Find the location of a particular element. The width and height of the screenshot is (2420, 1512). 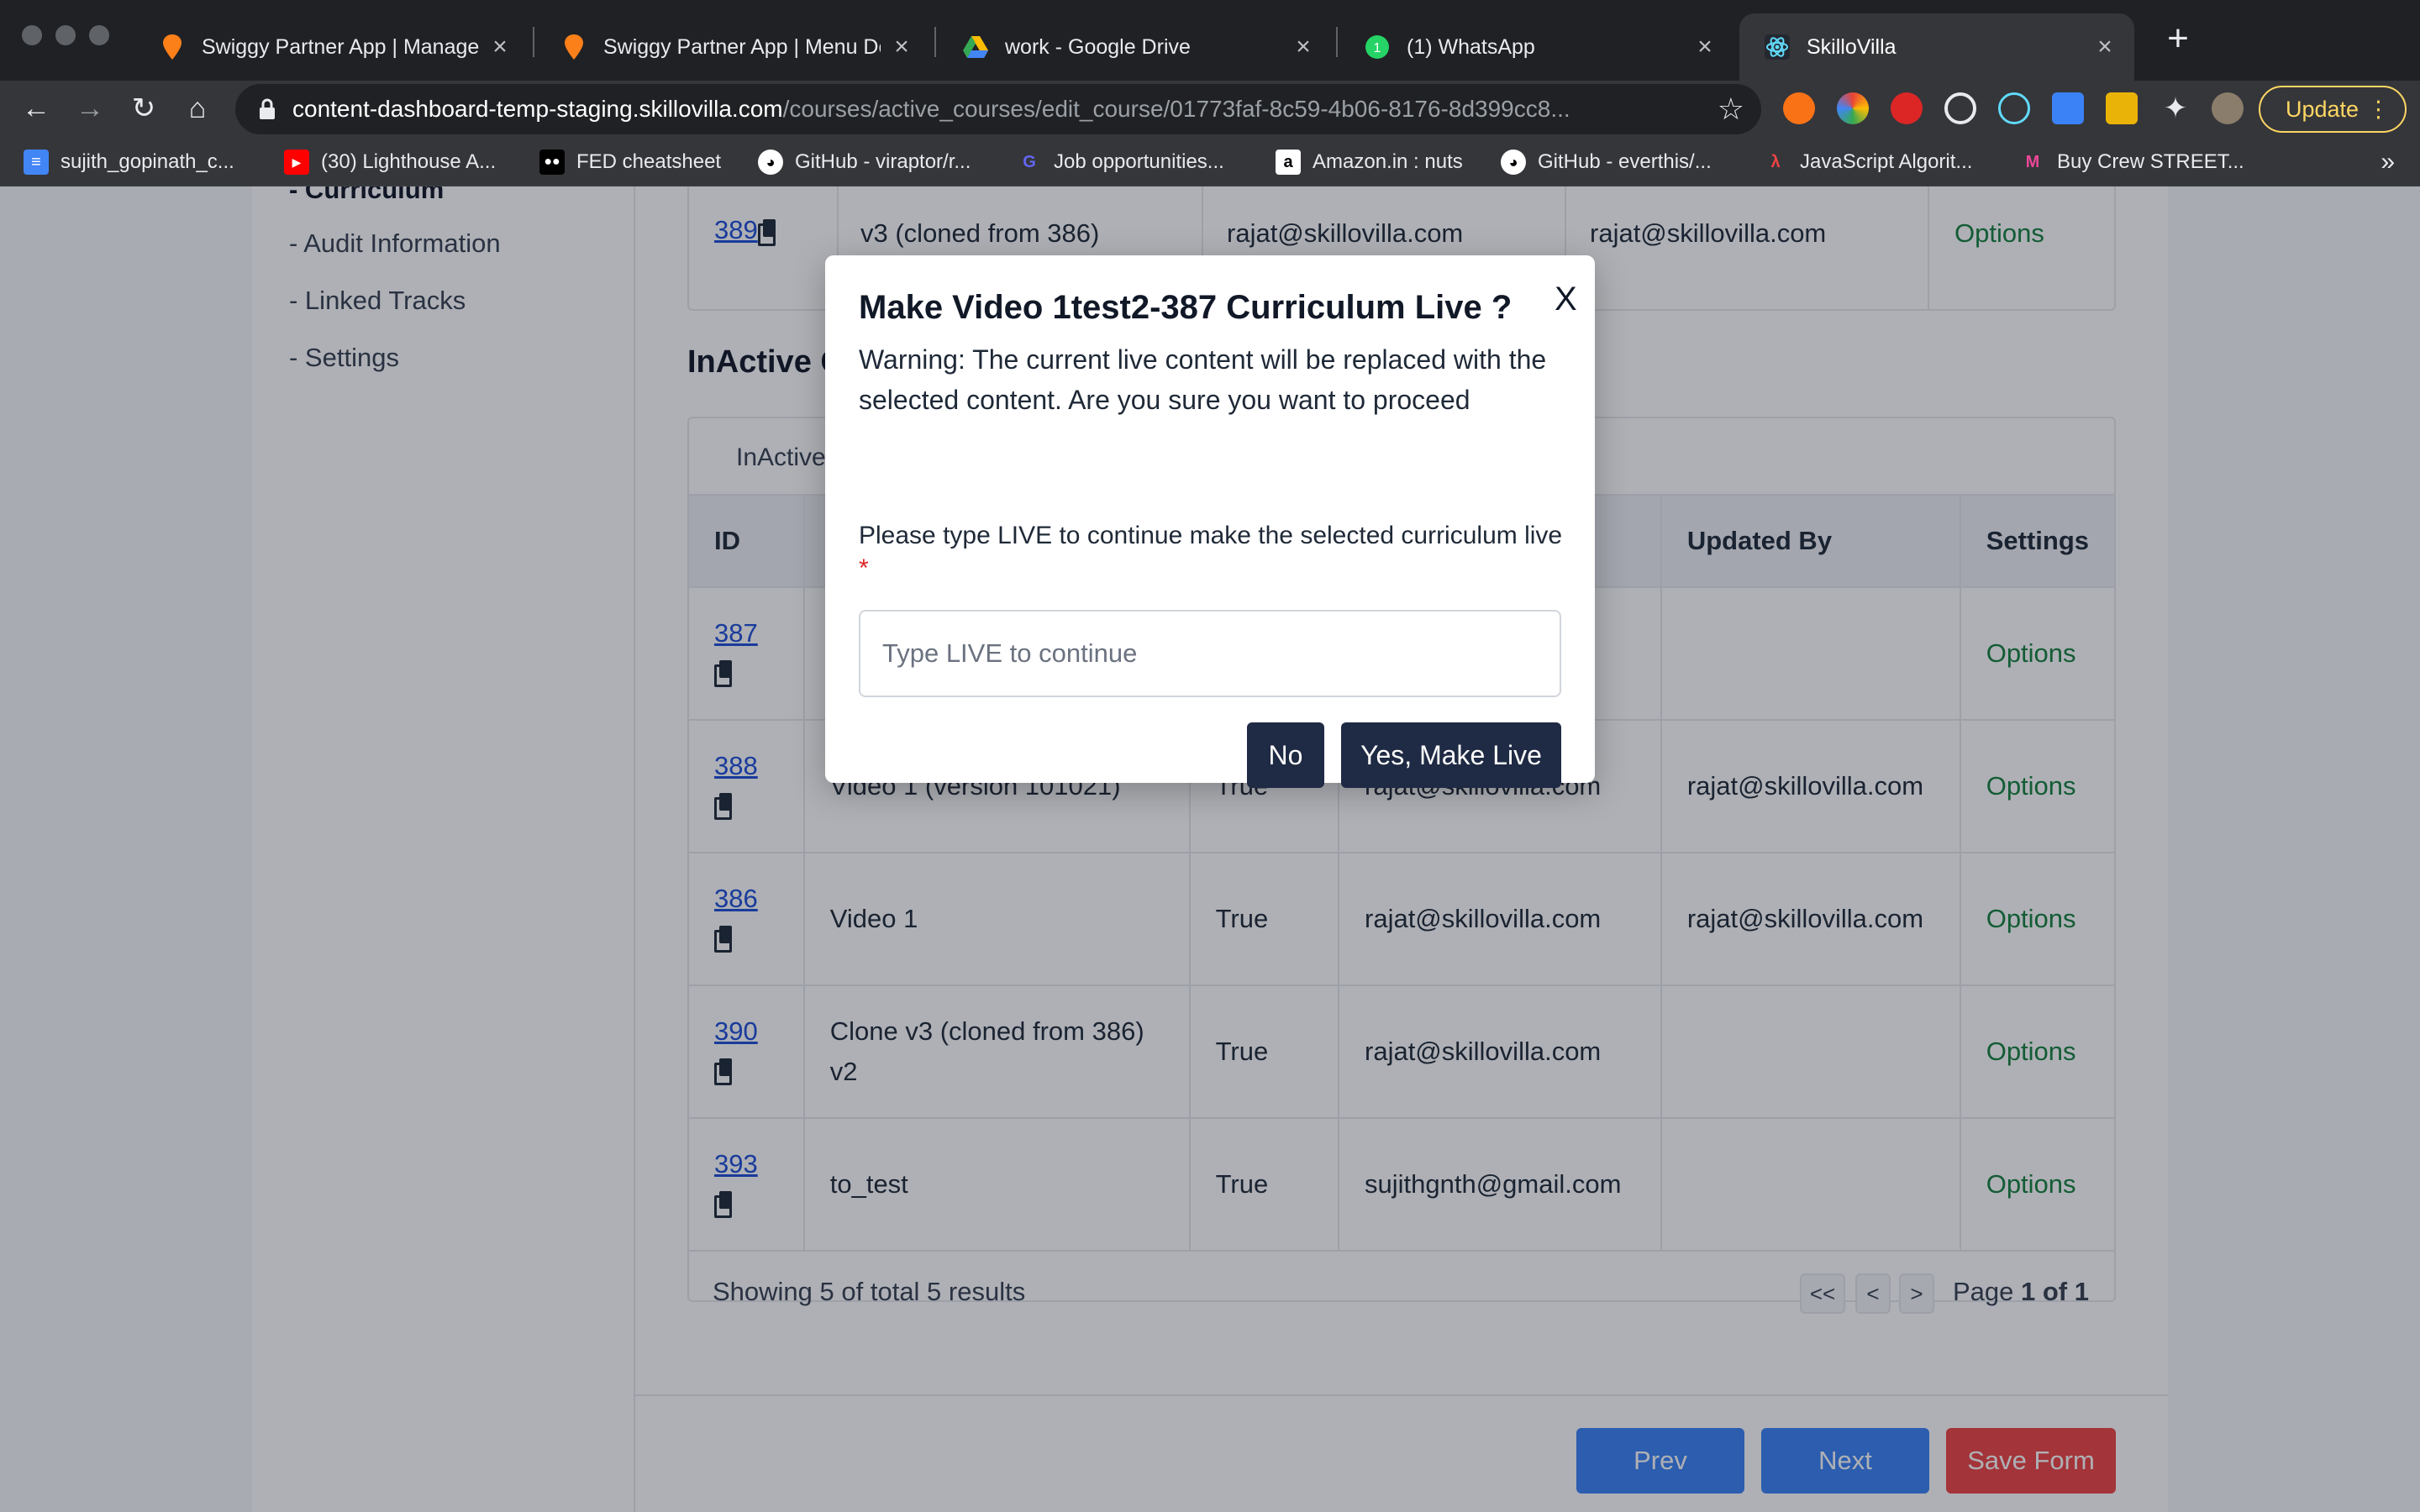

back-arrow-icon: ← is located at coordinates (36, 108).